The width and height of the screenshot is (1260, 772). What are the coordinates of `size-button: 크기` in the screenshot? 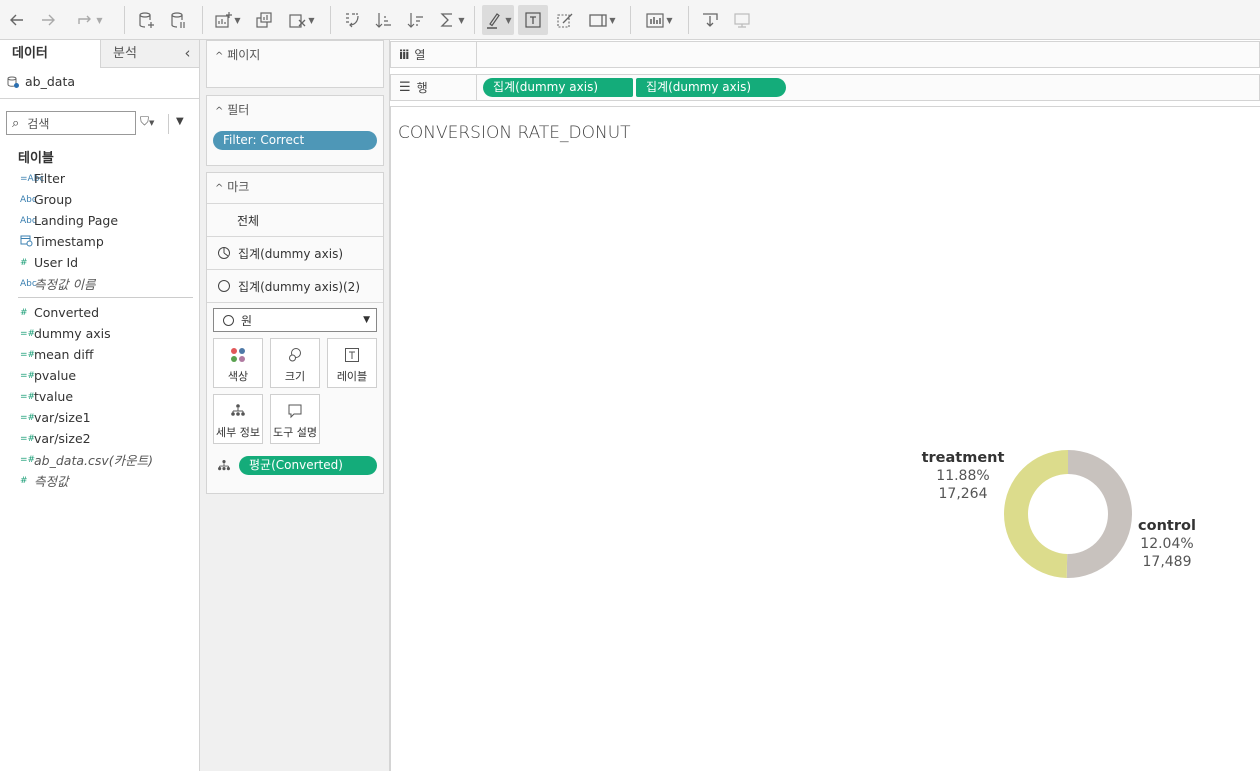 It's located at (295, 363).